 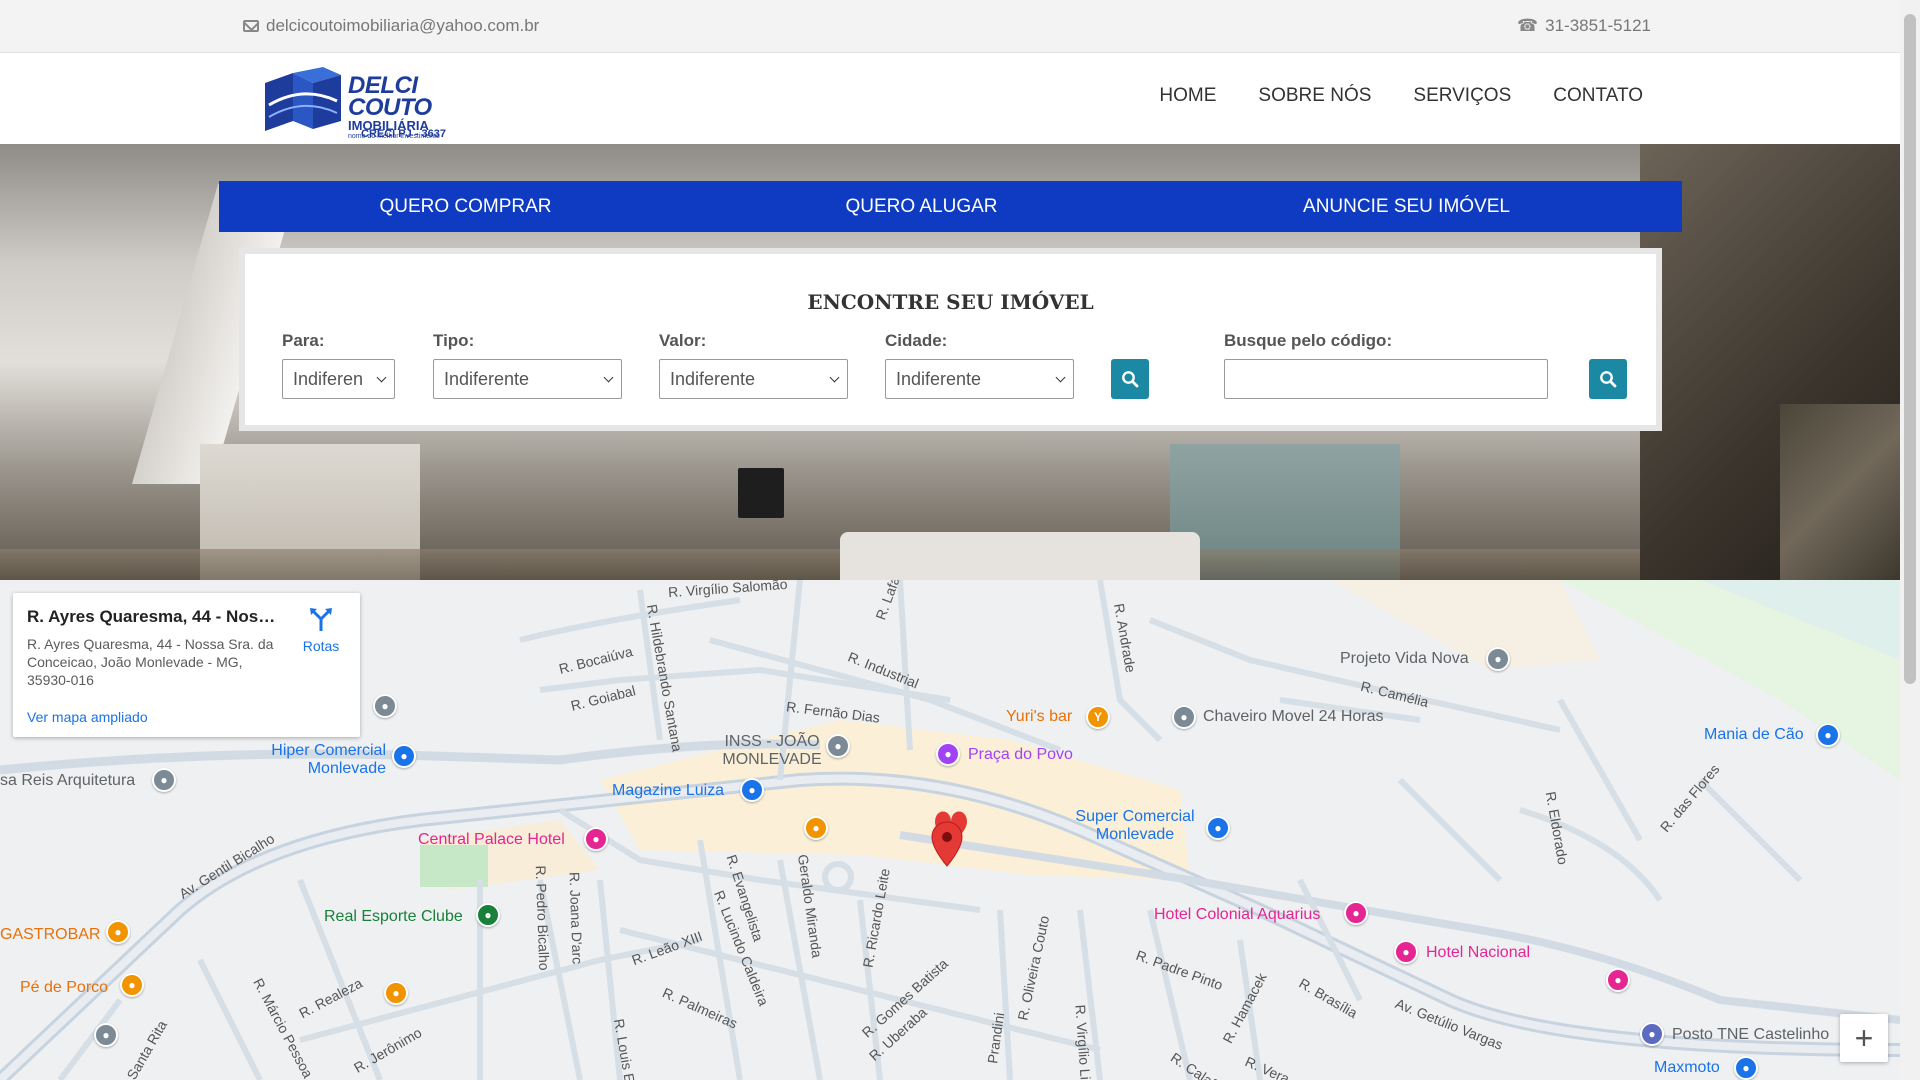 I want to click on tab-rent: QUERO ALUGAR, so click(x=921, y=206).